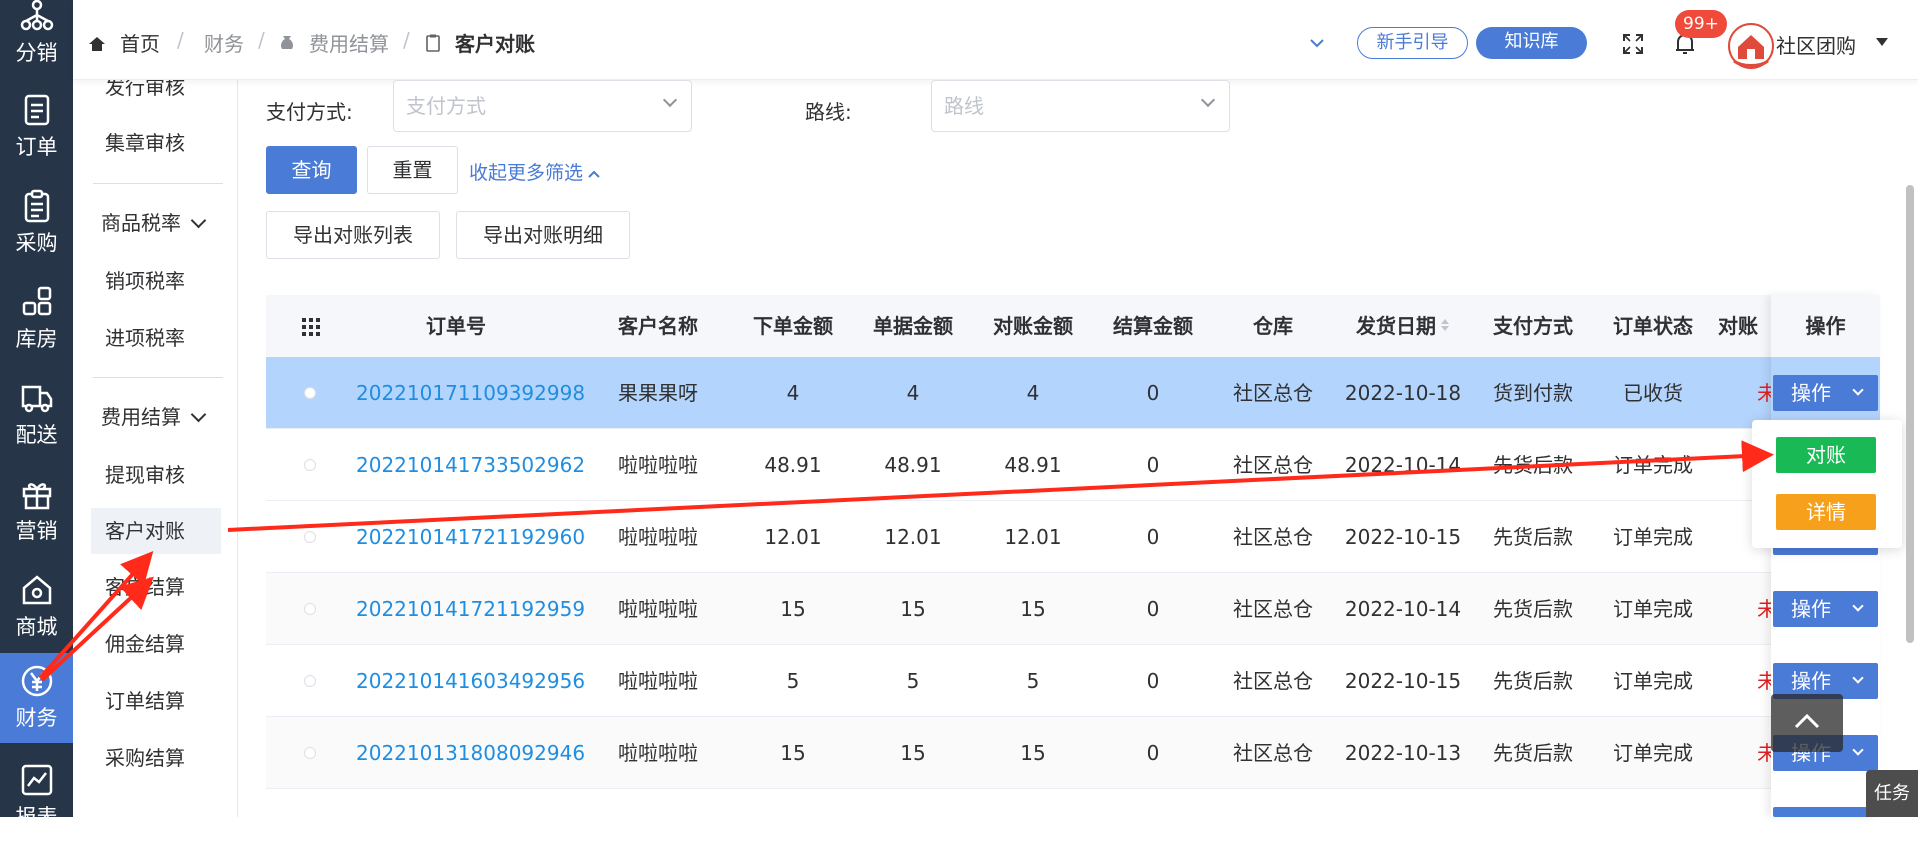 This screenshot has height=861, width=1918. What do you see at coordinates (36, 127) in the screenshot?
I see `rail-item-orders: 订单` at bounding box center [36, 127].